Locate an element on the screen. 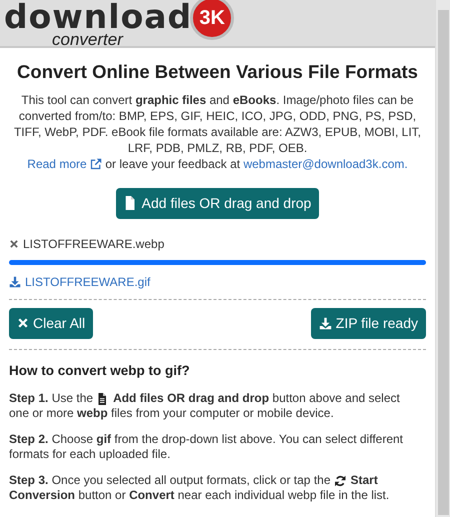 The height and width of the screenshot is (517, 450). add-files-button: Add files OR drag and drop is located at coordinates (218, 203).